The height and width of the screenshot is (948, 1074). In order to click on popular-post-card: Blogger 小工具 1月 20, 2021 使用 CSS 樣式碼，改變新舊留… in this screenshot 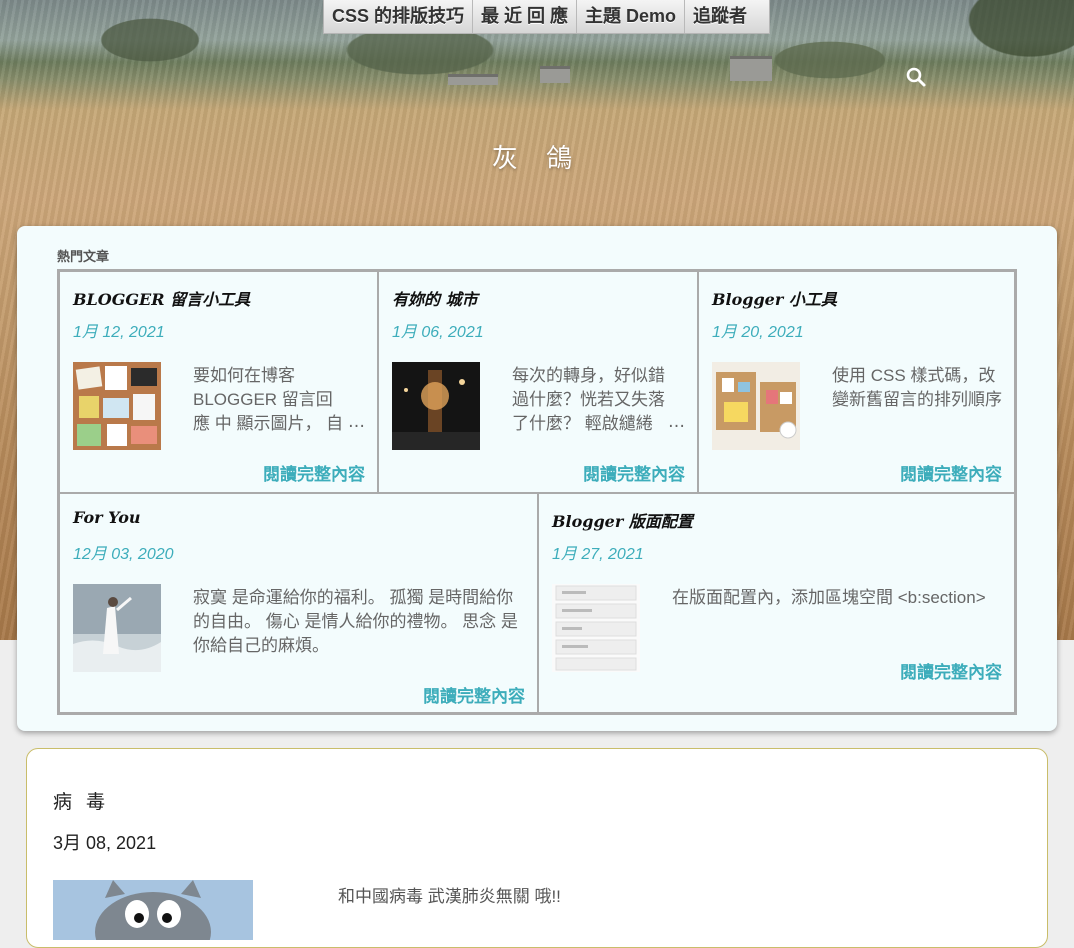, I will do `click(856, 382)`.